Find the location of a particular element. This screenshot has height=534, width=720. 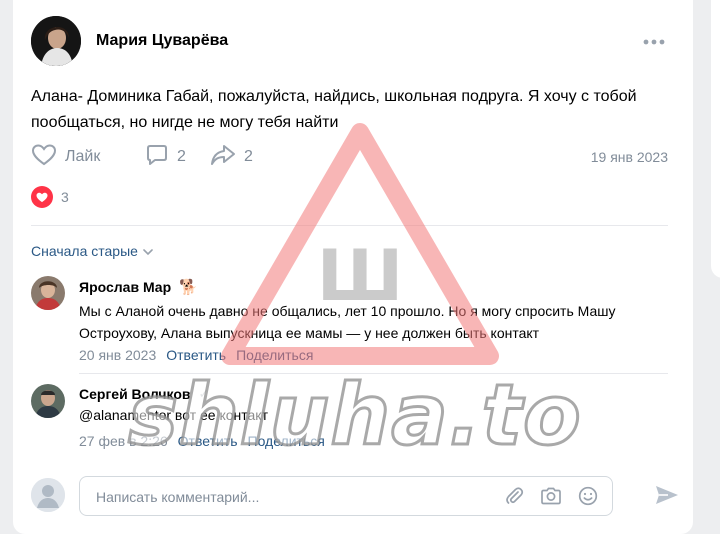

paperclip-icon is located at coordinates (514, 498).